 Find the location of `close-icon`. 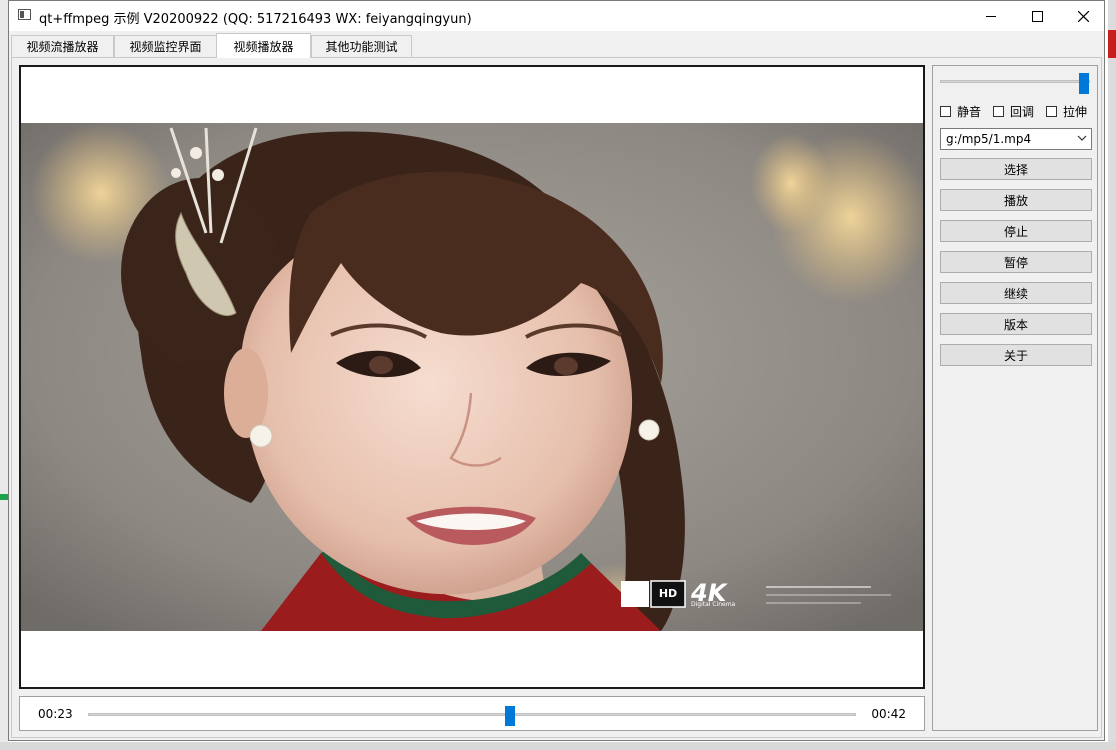

close-icon is located at coordinates (1083, 16).